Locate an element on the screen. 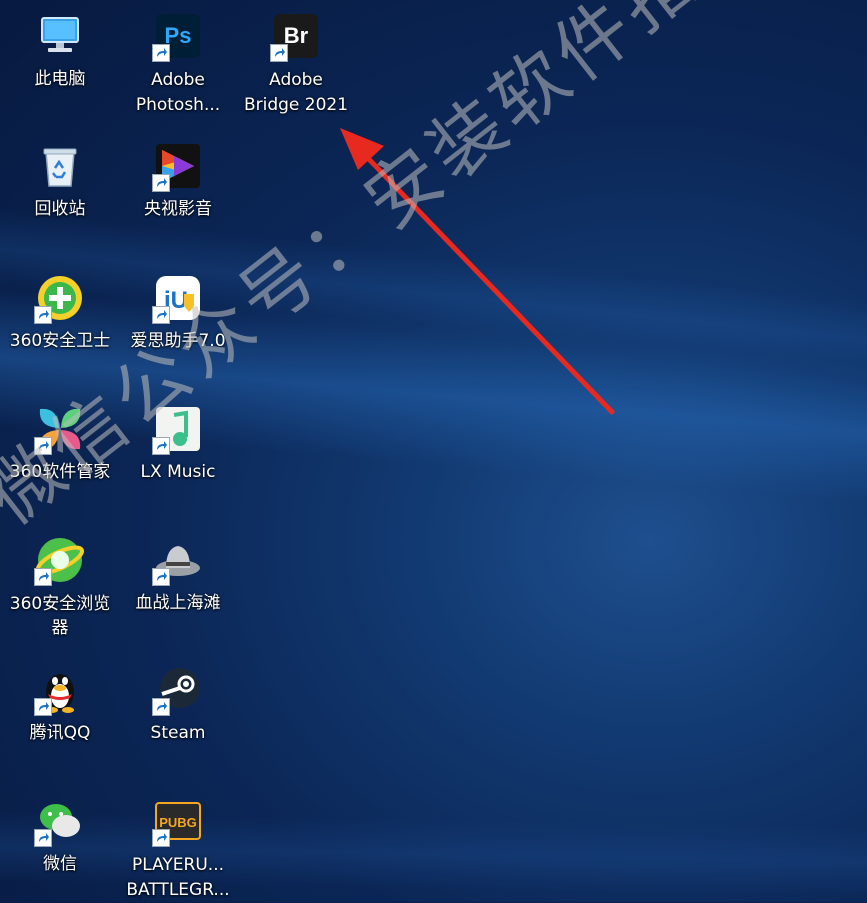  desktop-icon-360-security: 360安全卫士 is located at coordinates (60, 312).